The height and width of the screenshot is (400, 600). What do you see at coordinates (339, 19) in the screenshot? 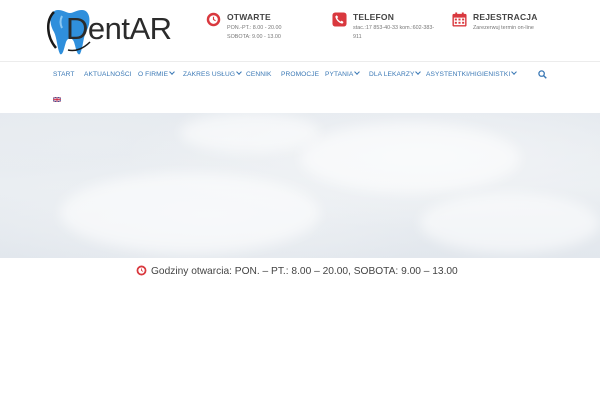
I see `phone-icon` at bounding box center [339, 19].